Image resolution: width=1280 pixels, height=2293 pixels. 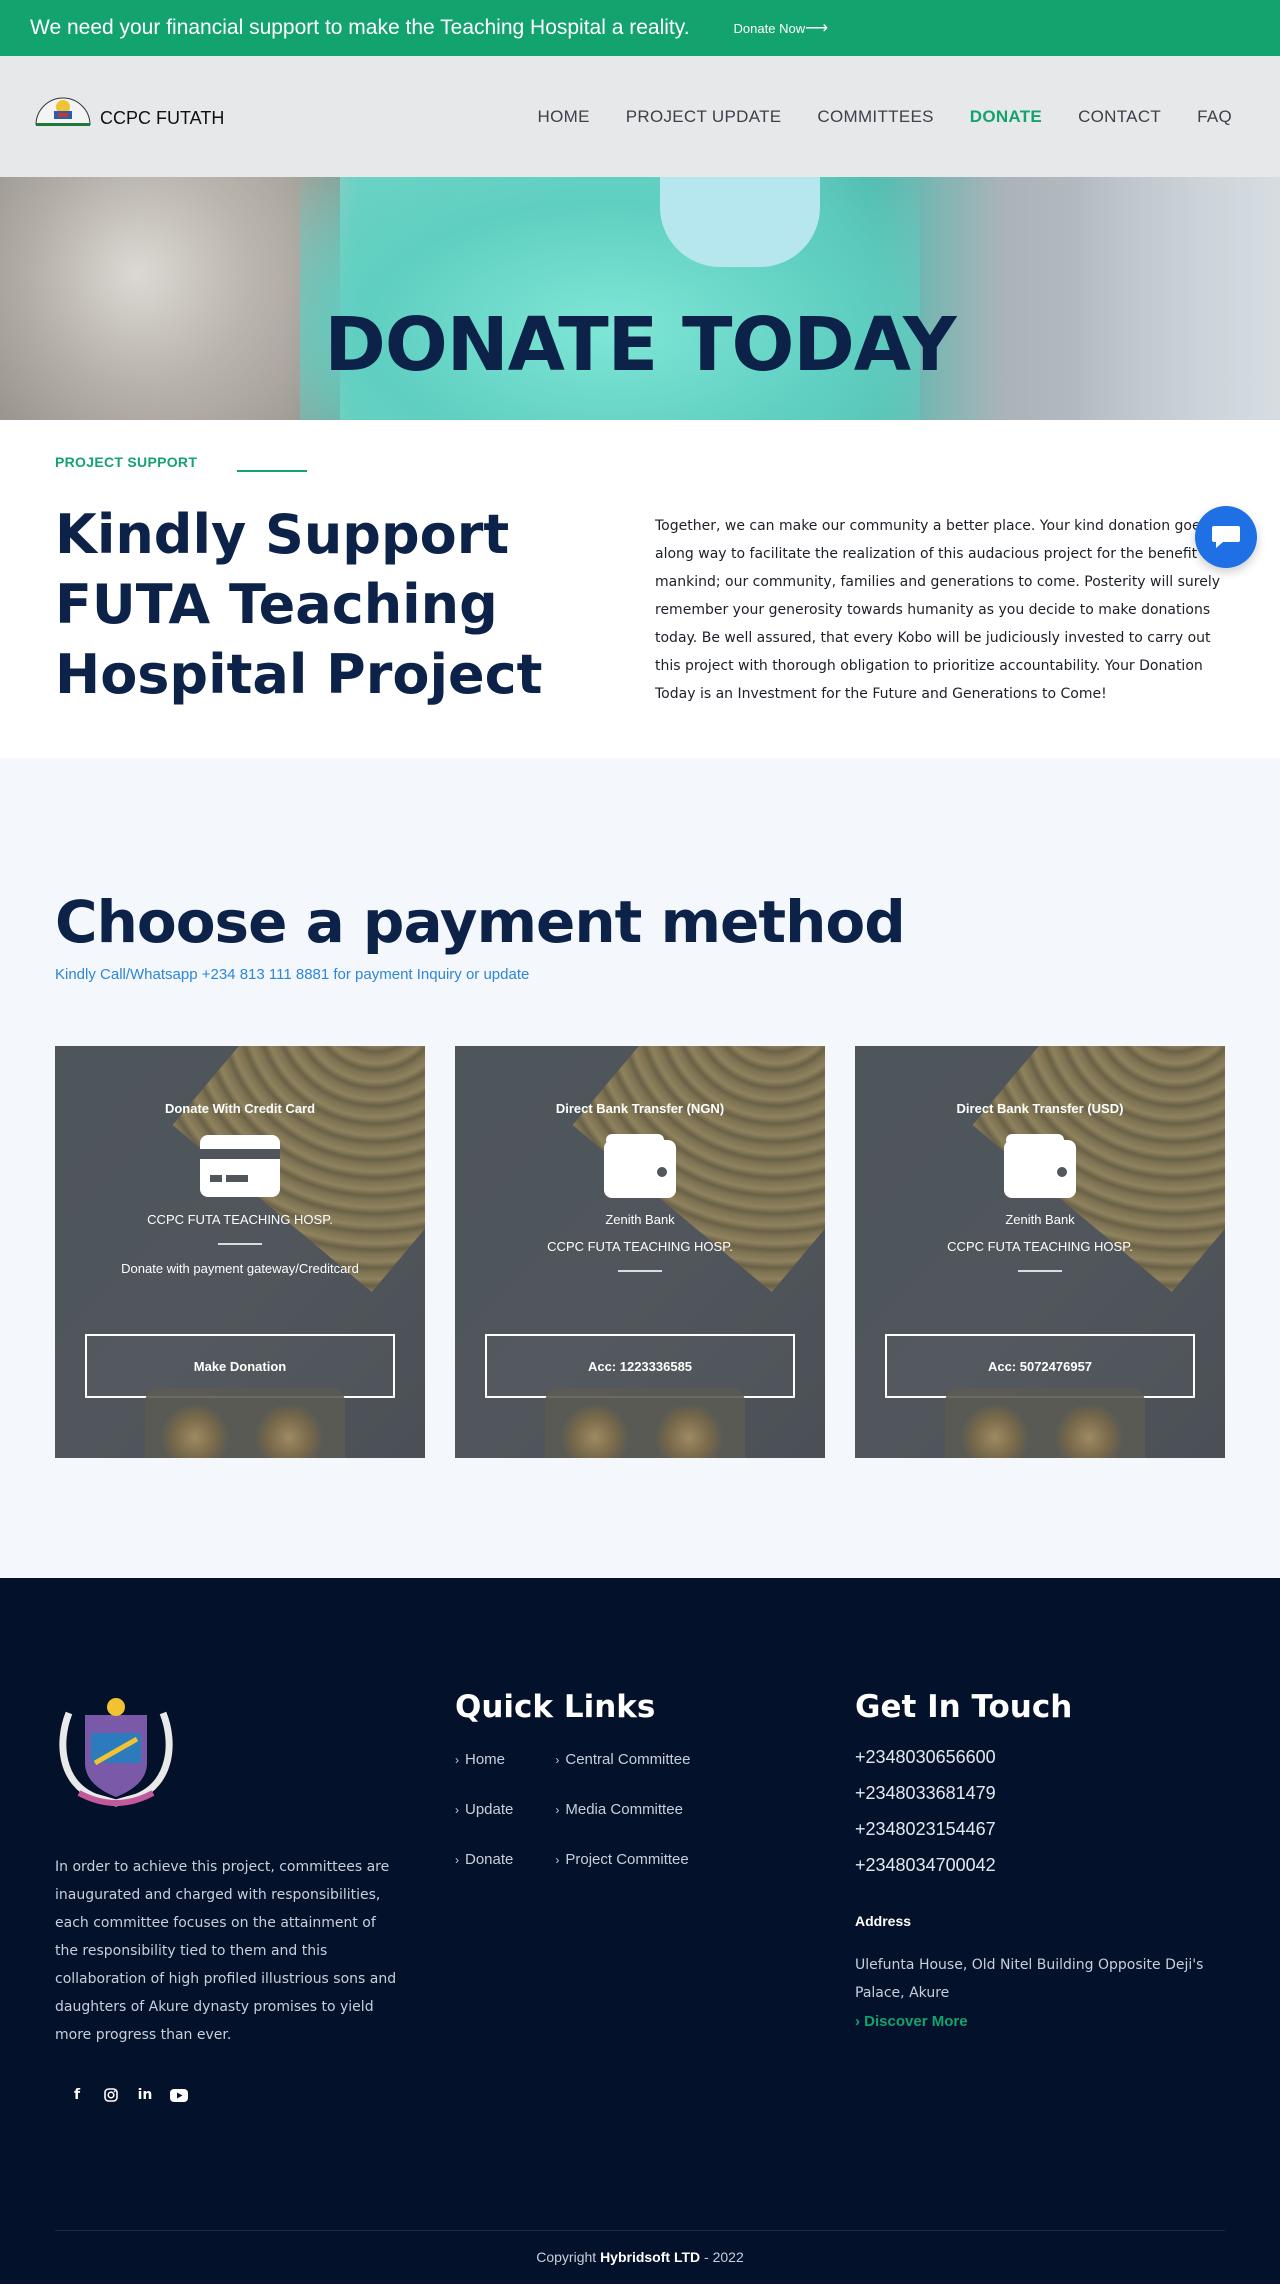 I want to click on phone-number: +2348030656600, so click(x=1040, y=1765).